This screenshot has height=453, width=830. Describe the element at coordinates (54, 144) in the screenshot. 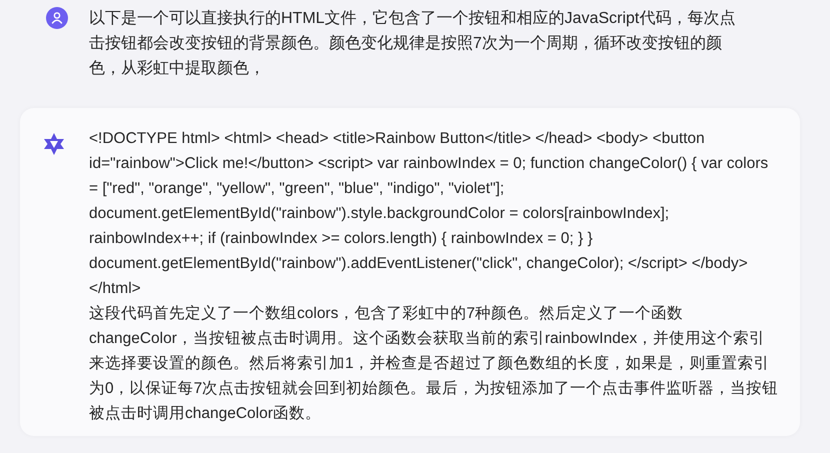

I see `star-logo-icon` at that location.